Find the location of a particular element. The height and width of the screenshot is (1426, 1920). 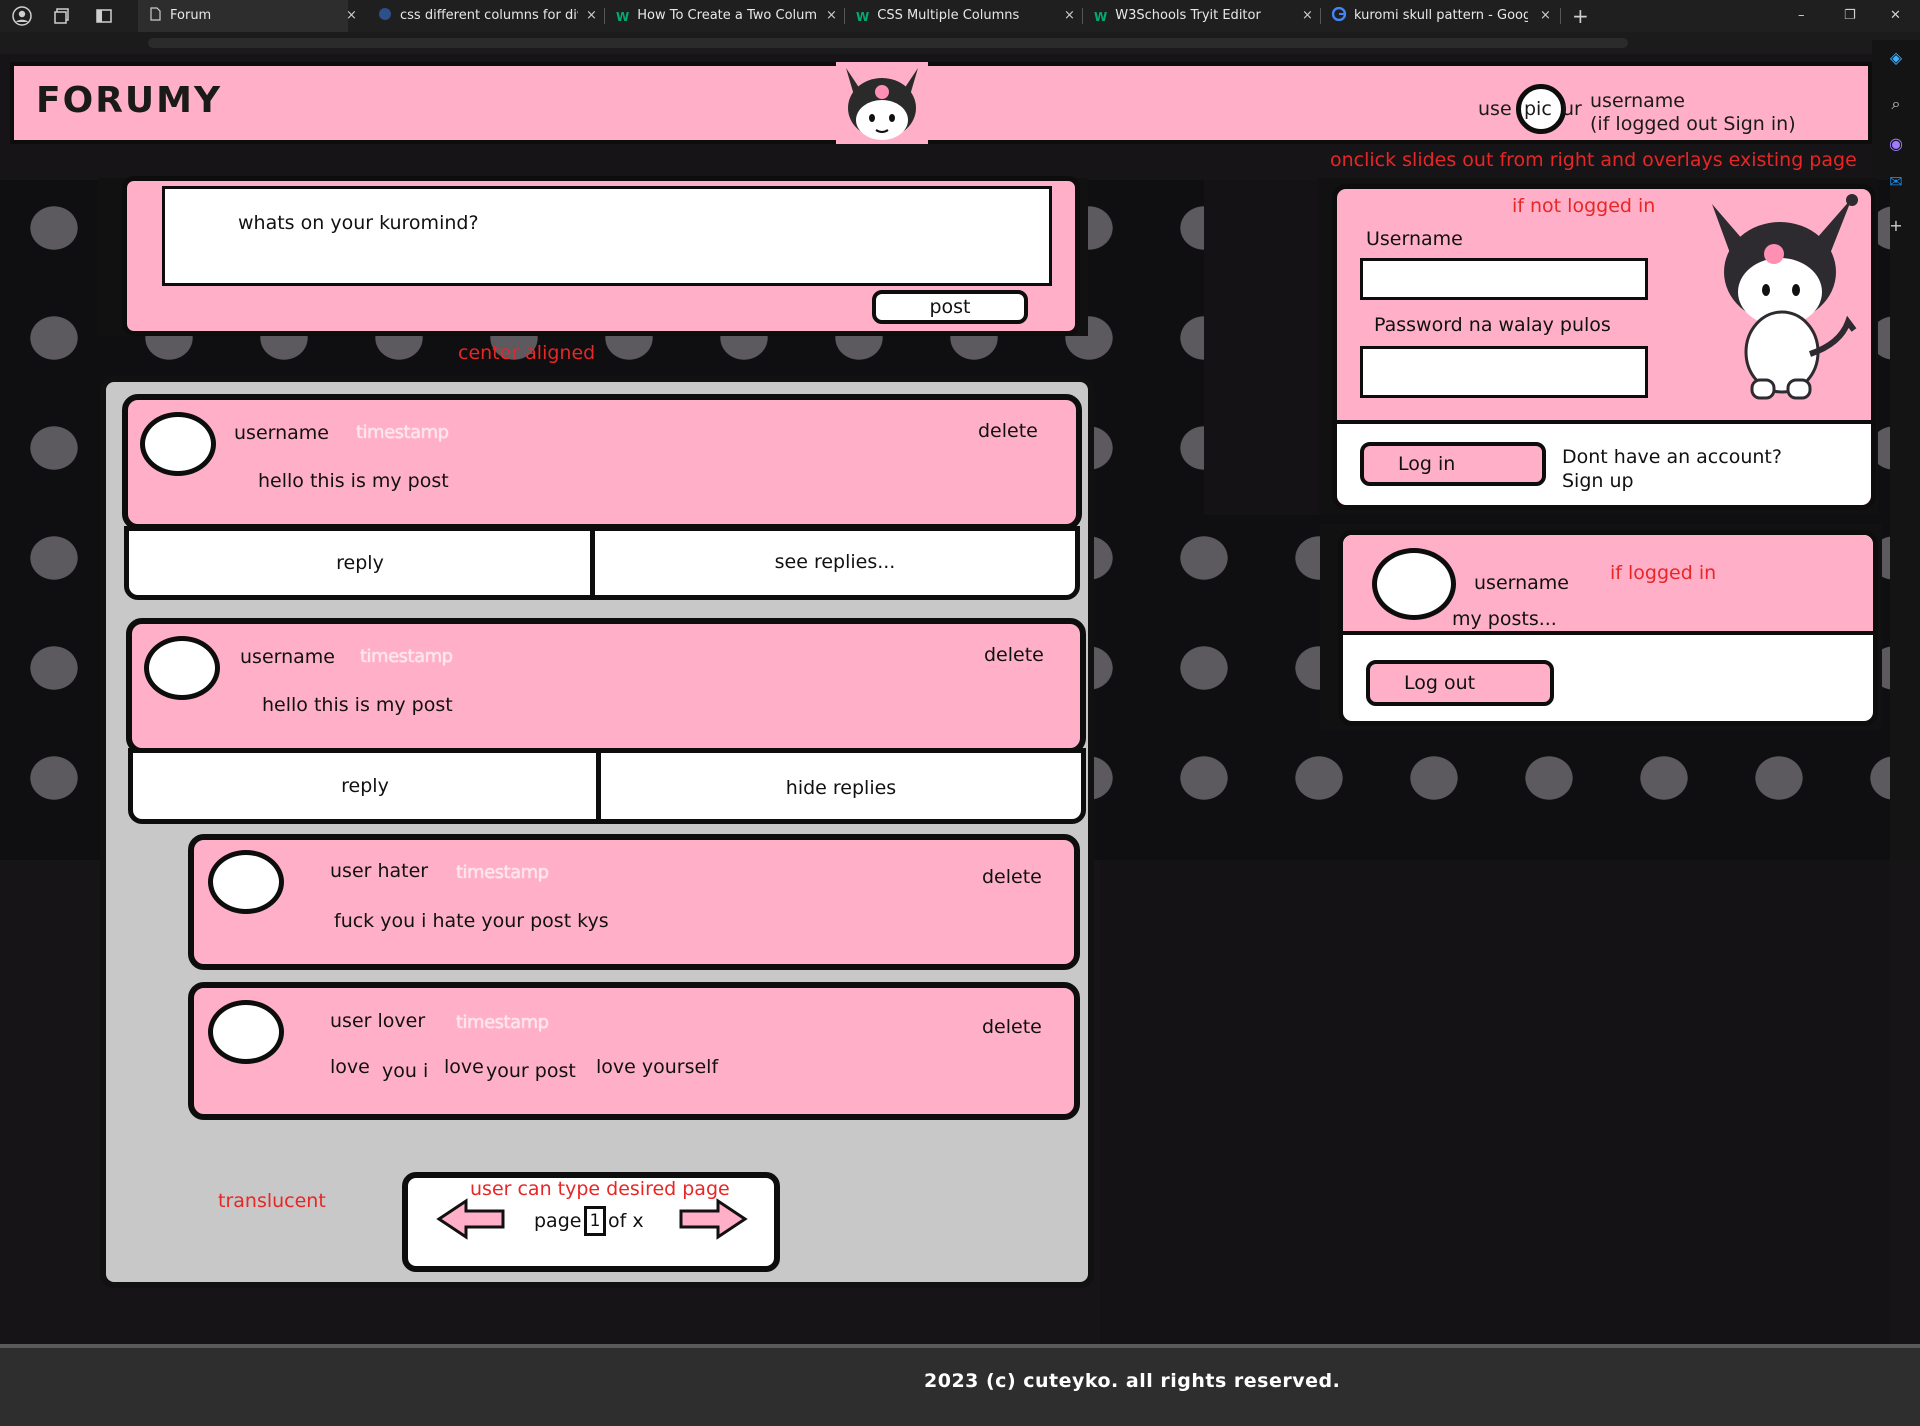

logout-button: Log out is located at coordinates (1460, 683).